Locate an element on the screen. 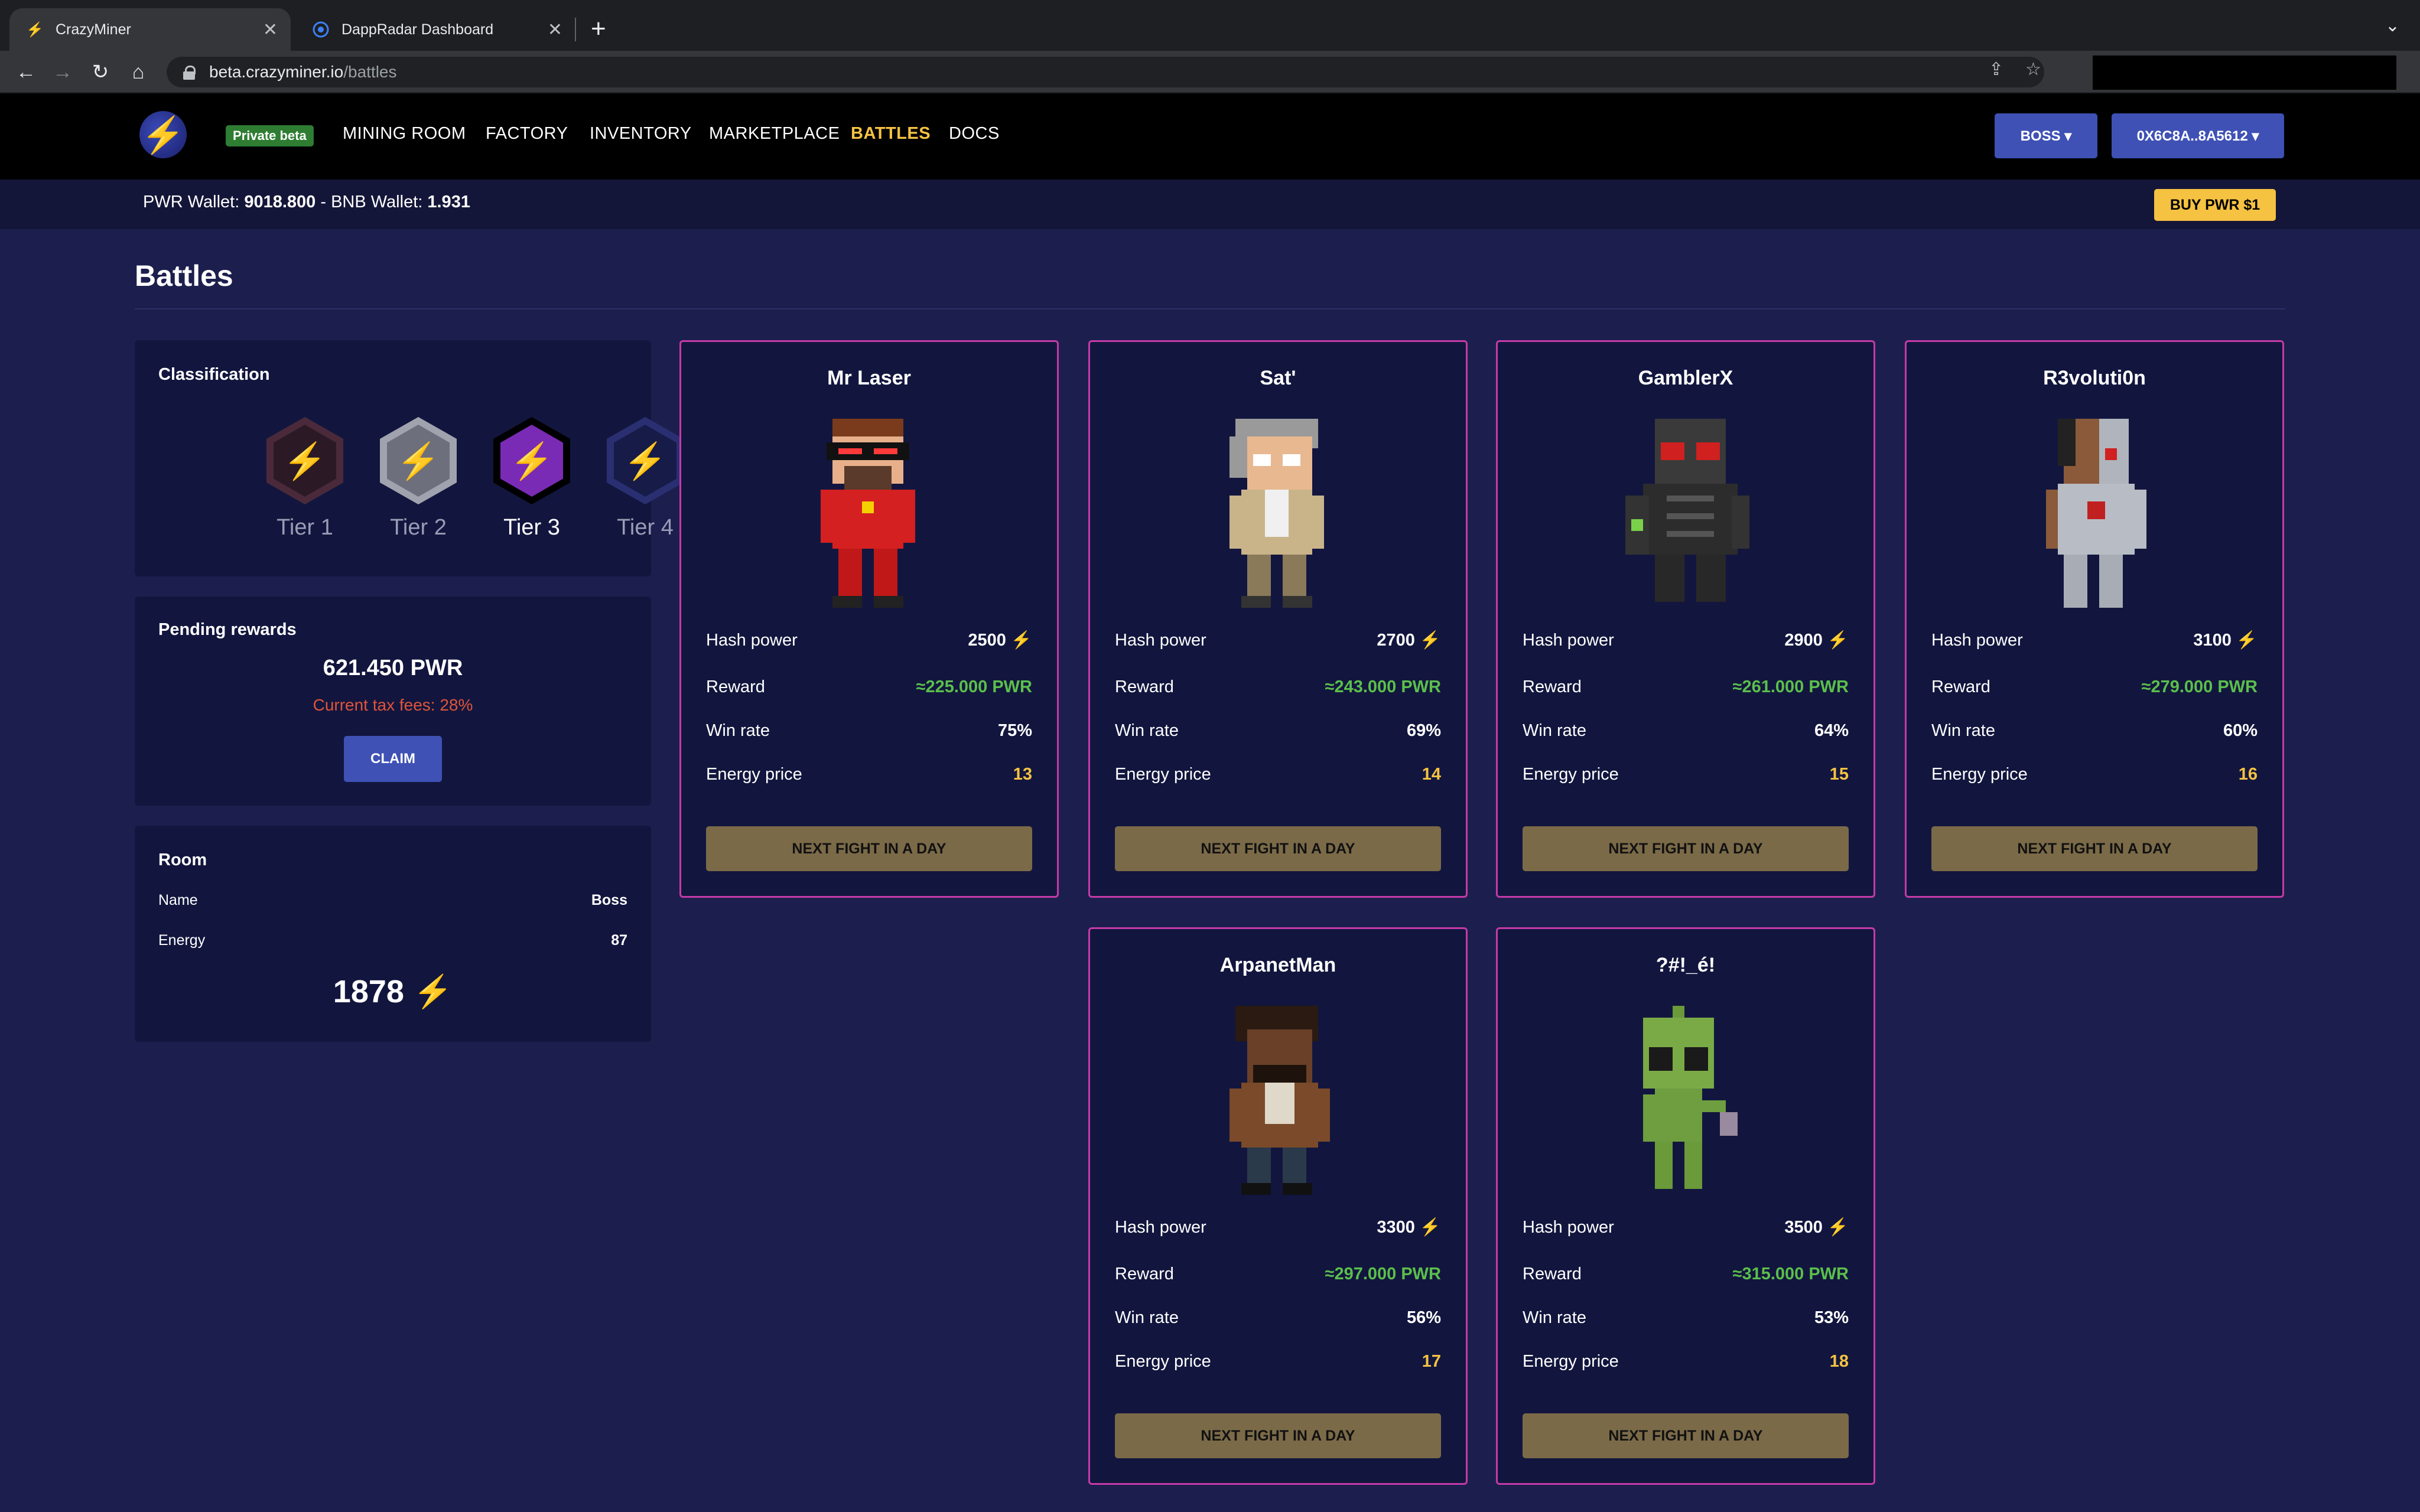 This screenshot has width=2420, height=1512. title-divider is located at coordinates (1210, 308).